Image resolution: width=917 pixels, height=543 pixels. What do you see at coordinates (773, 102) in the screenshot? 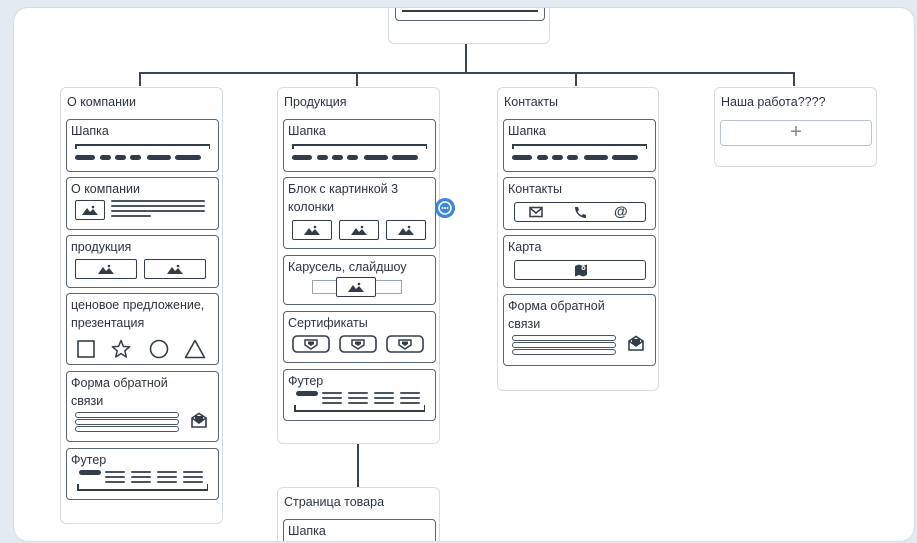
I see `page-title: Наша работа????` at bounding box center [773, 102].